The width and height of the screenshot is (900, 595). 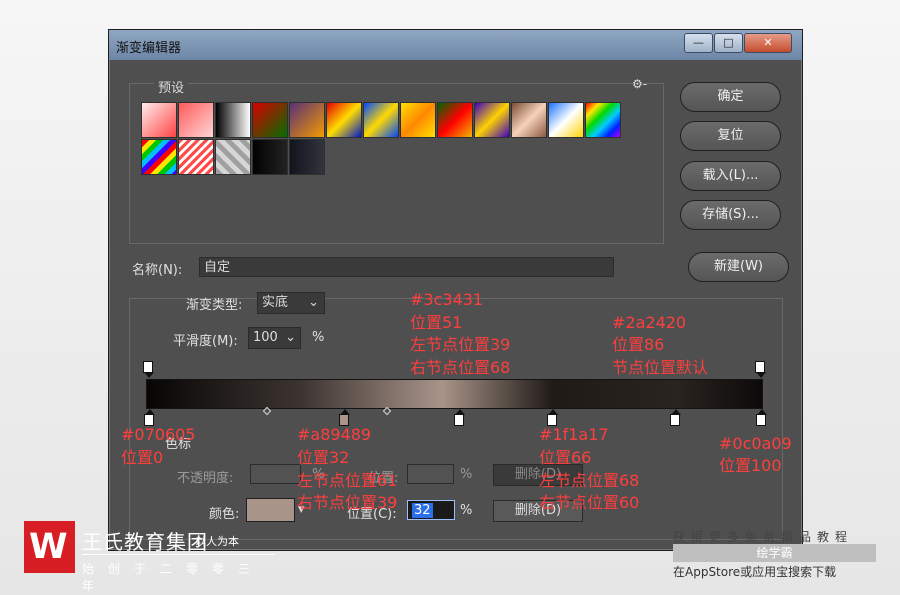 What do you see at coordinates (430, 474) in the screenshot?
I see `opacity-location-input` at bounding box center [430, 474].